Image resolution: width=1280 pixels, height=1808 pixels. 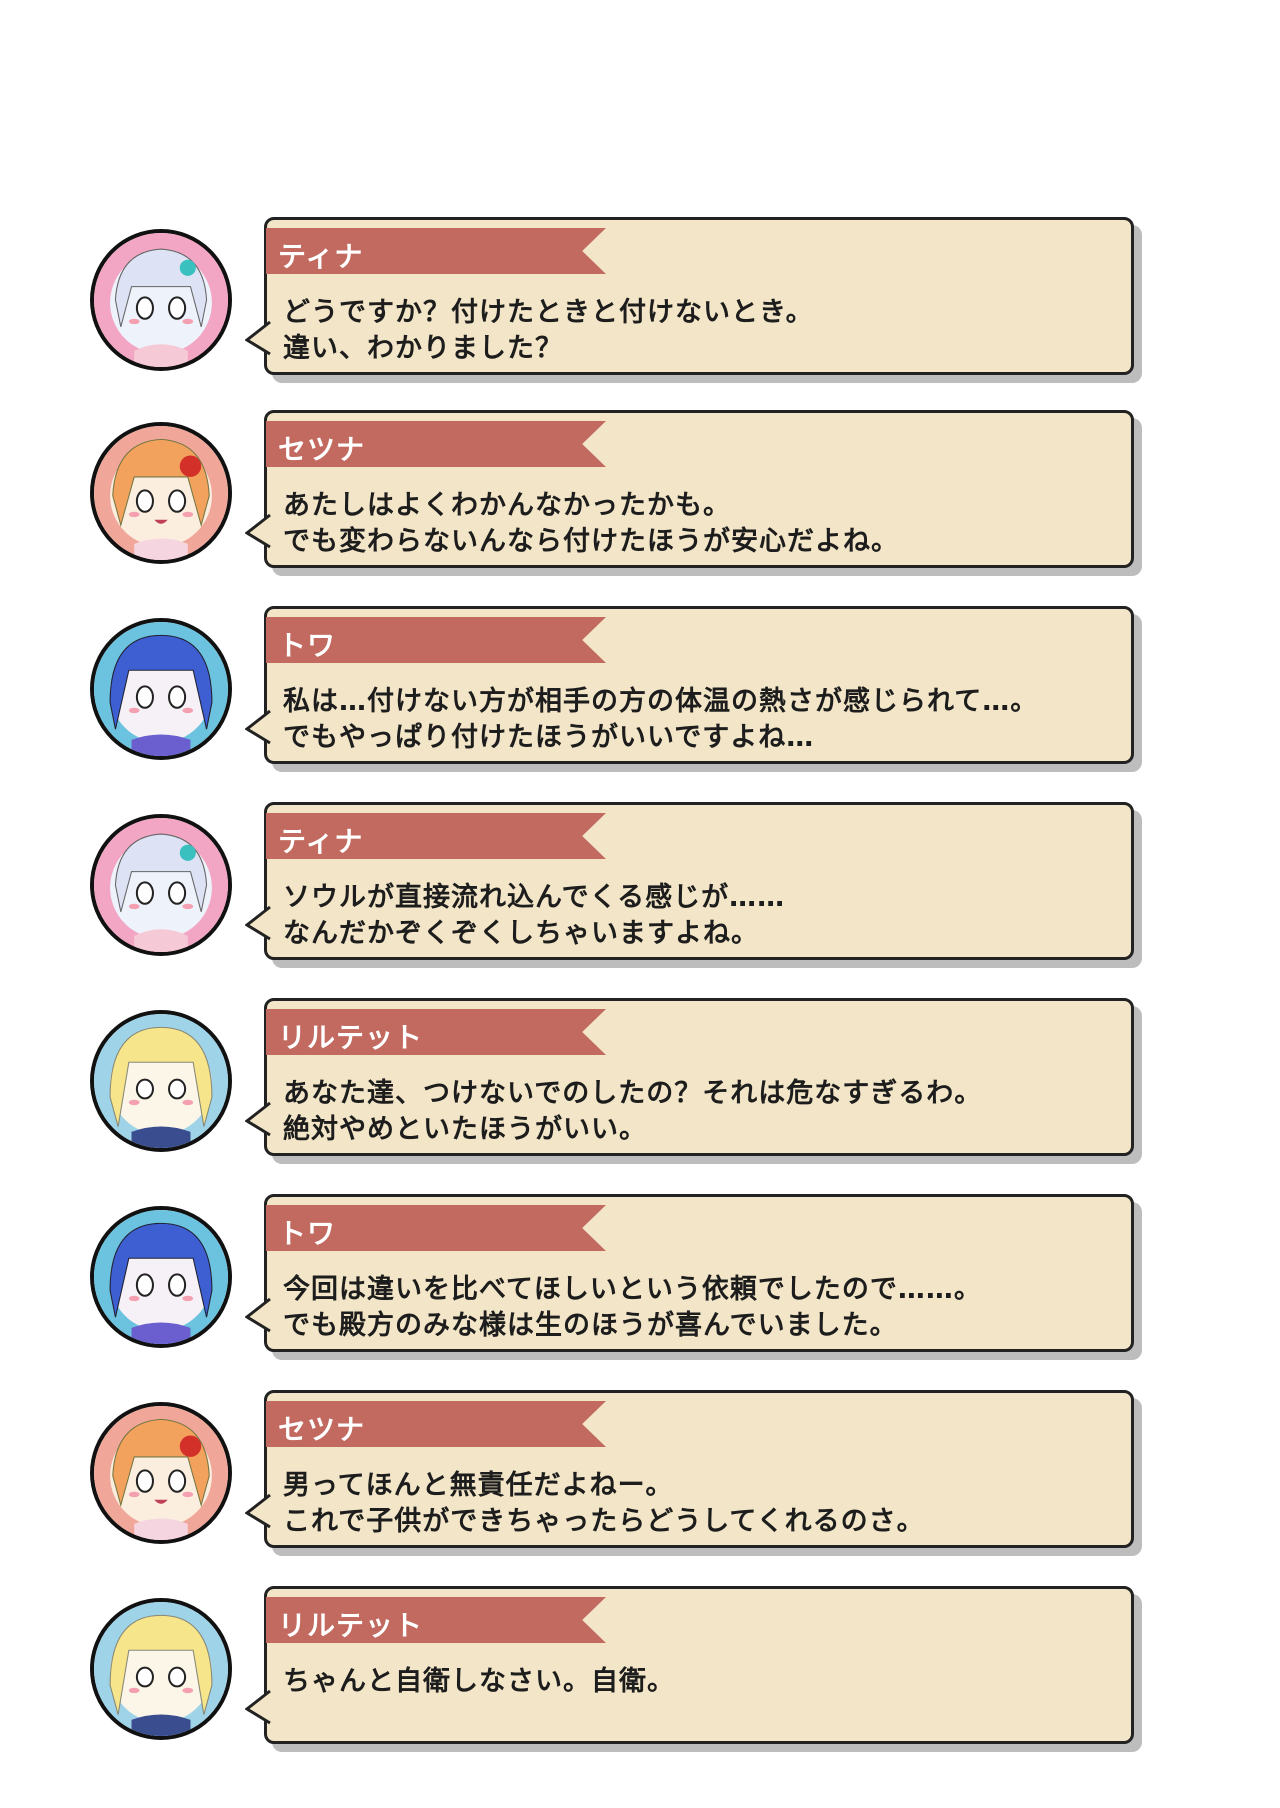 I want to click on dialogue-line: でも変わらないんなら付けたほうが安心だよね。, so click(x=591, y=541).